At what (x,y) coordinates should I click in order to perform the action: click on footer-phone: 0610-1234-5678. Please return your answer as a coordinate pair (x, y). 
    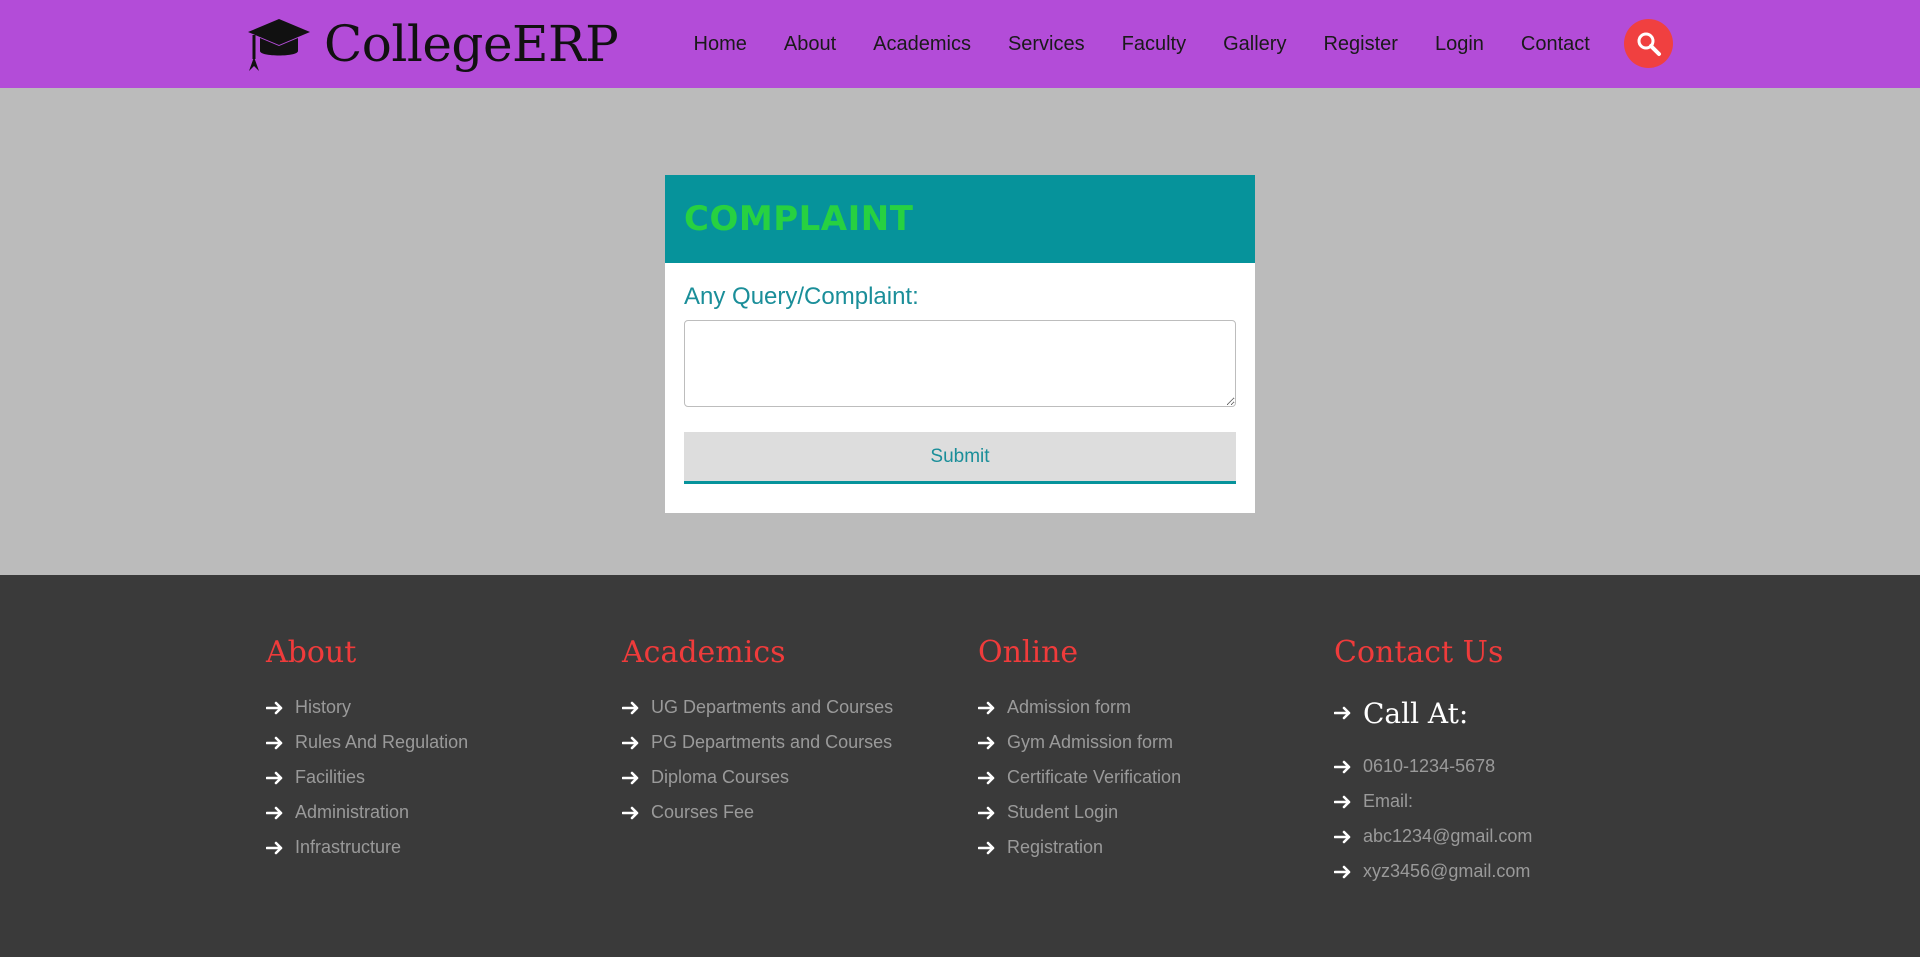
    Looking at the image, I should click on (1499, 766).